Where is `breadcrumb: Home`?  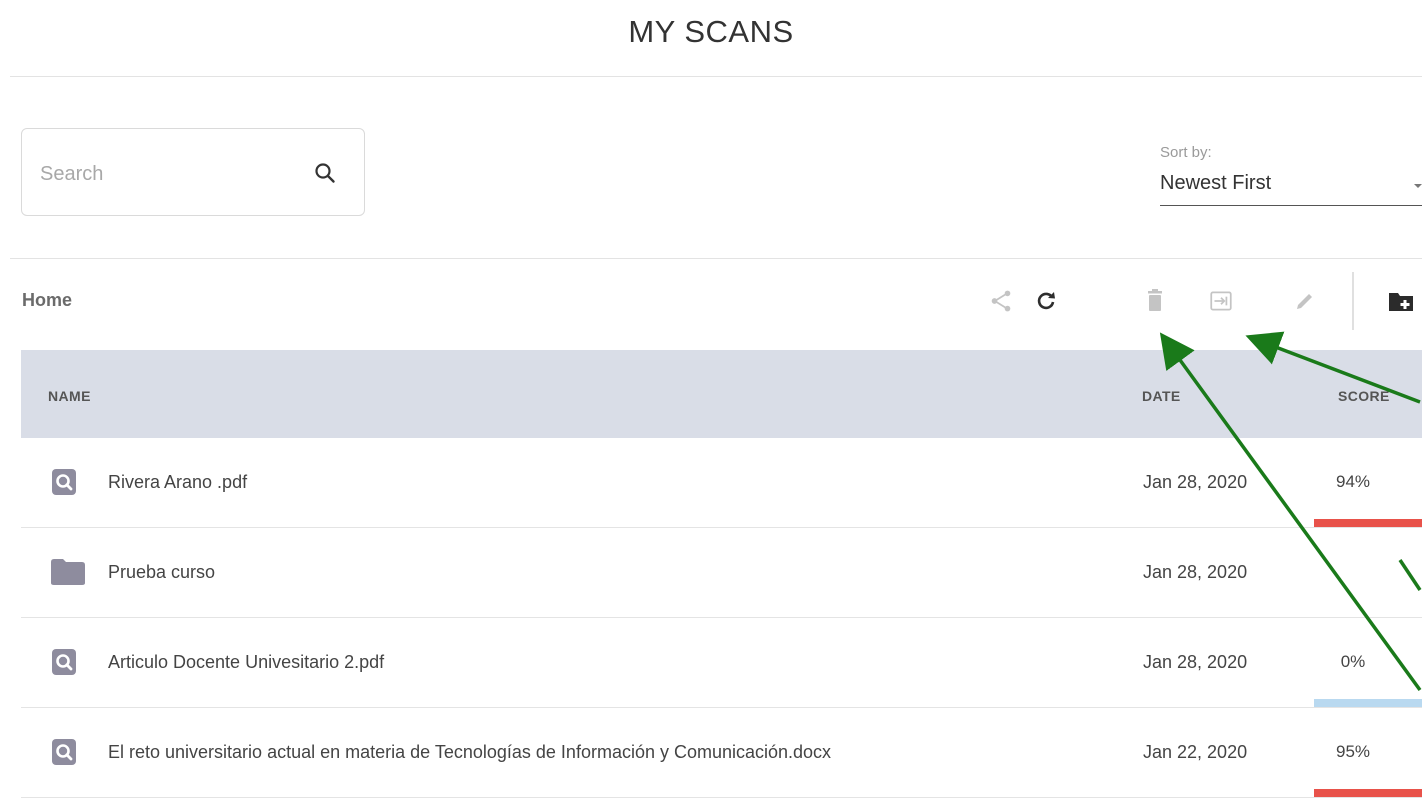 breadcrumb: Home is located at coordinates (47, 300).